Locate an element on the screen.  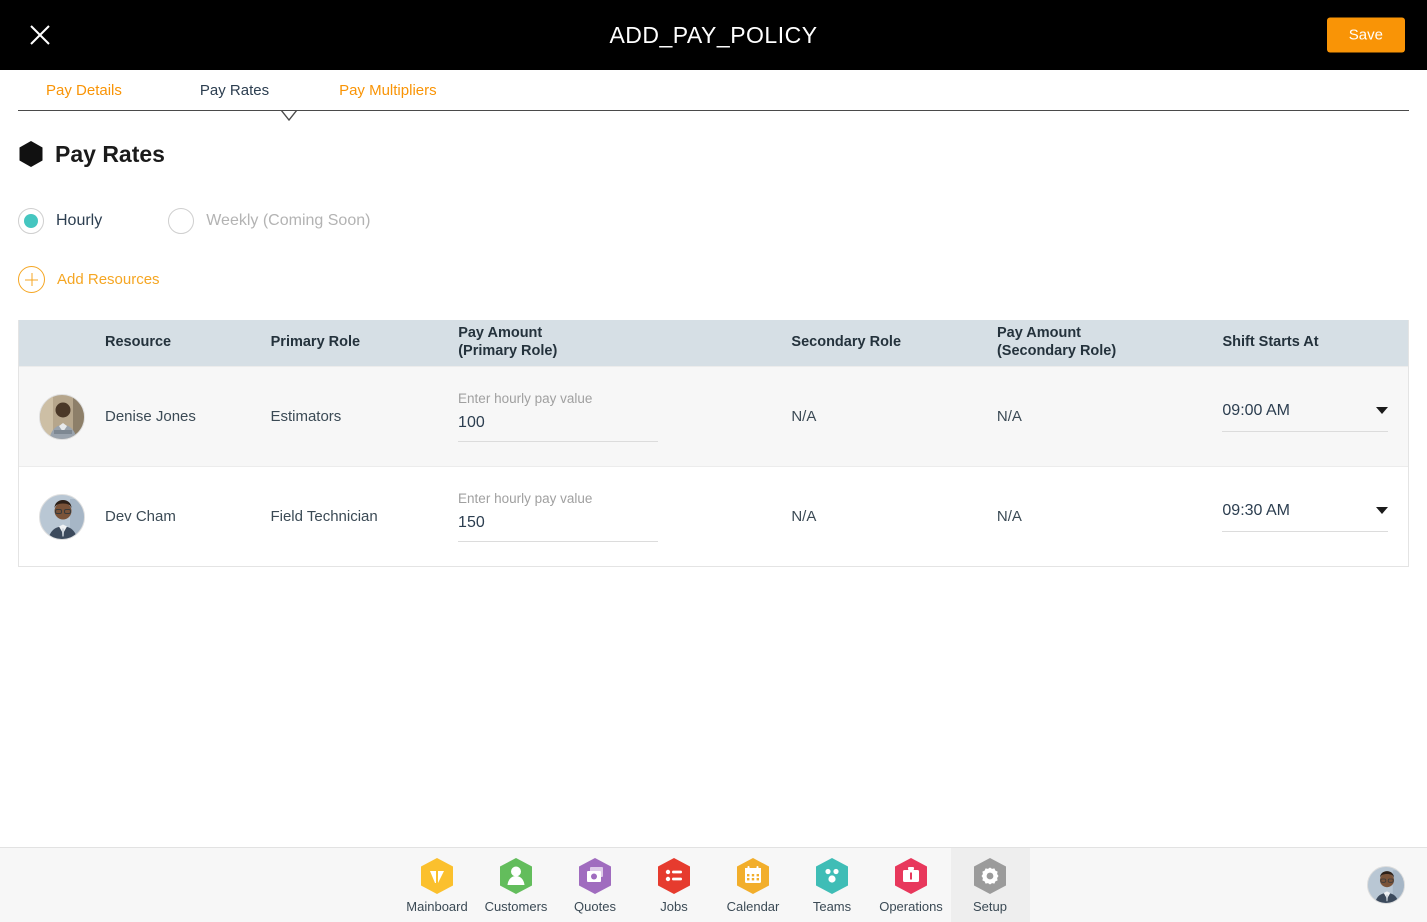
pay-primary-field: Enter hourly pay value 100 is located at coordinates (558, 416).